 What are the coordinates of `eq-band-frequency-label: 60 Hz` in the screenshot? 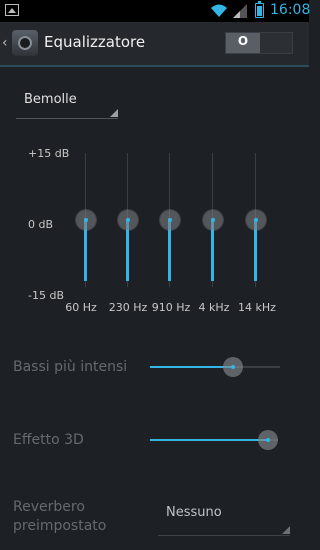 It's located at (81, 307).